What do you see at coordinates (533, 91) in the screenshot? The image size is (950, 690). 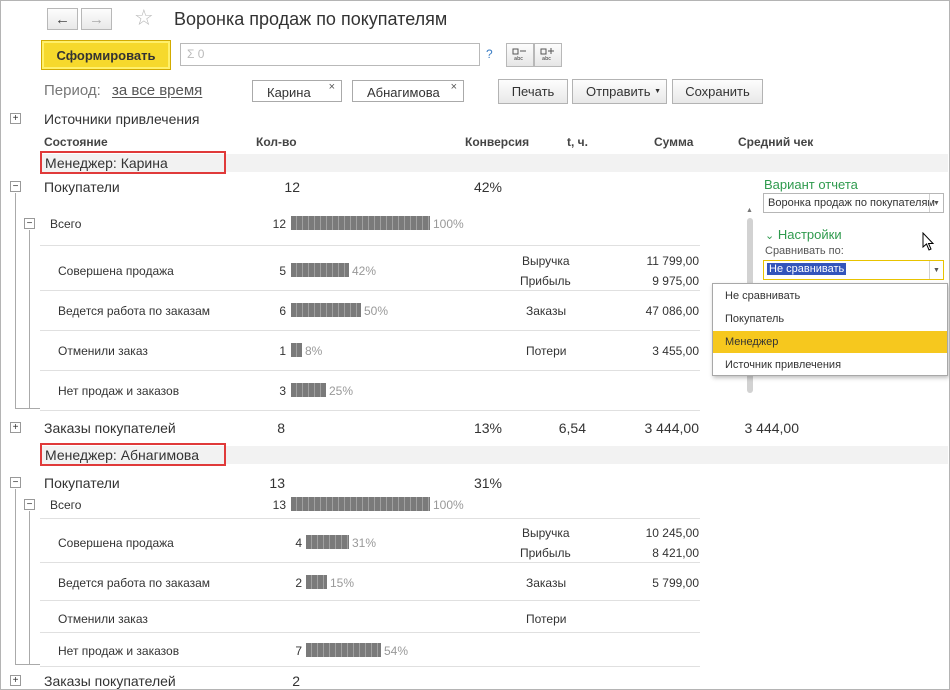 I see `print-button: Печать` at bounding box center [533, 91].